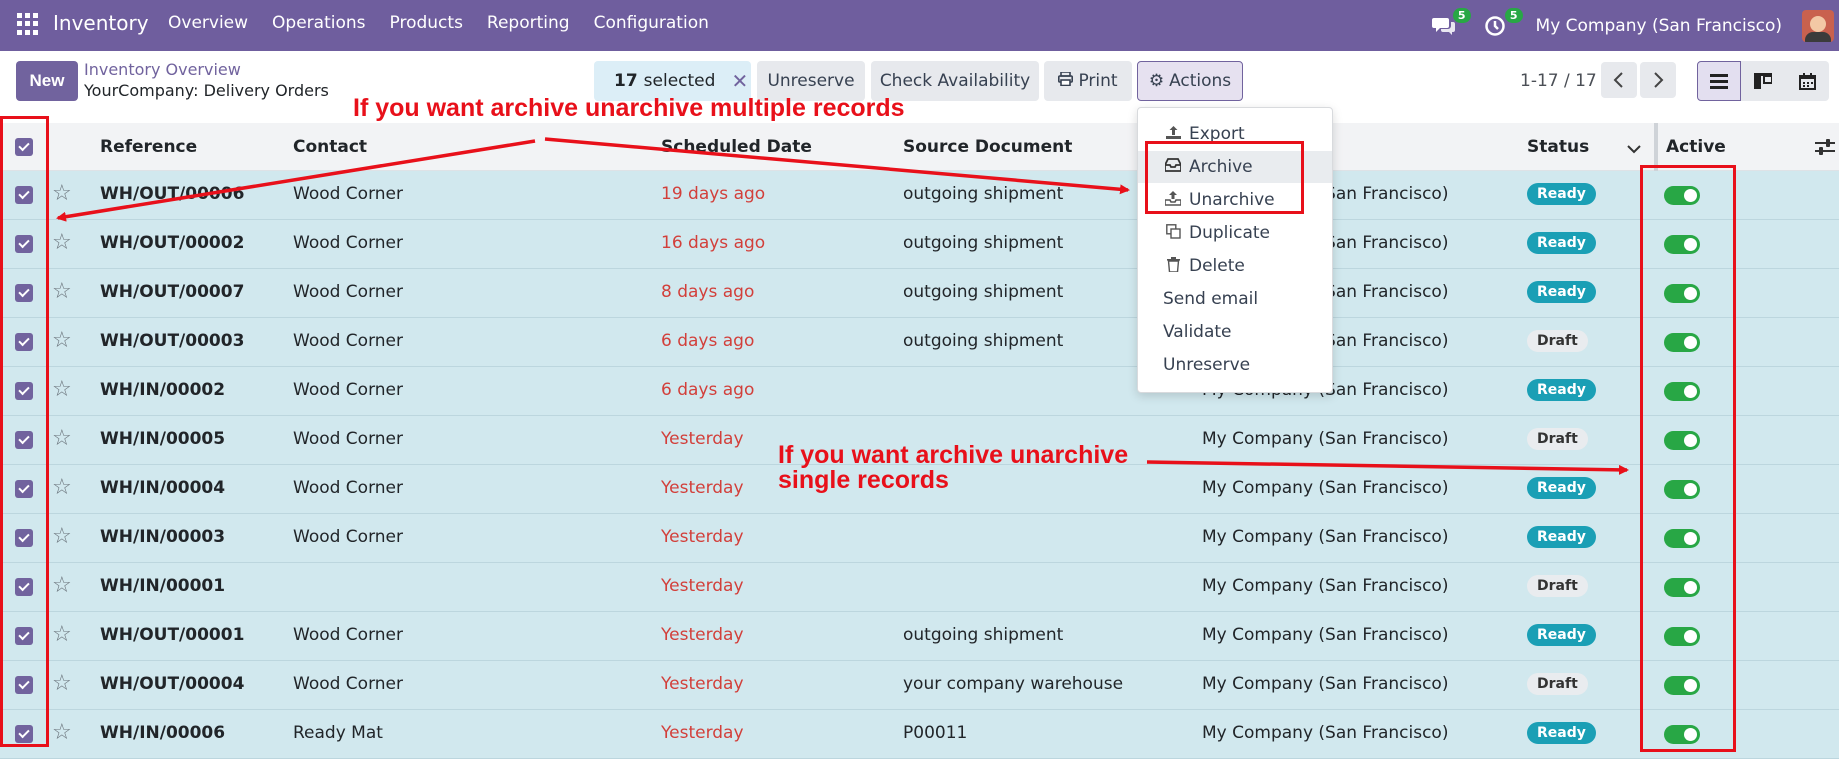 The height and width of the screenshot is (762, 1839). What do you see at coordinates (837, 166) in the screenshot?
I see `arrow-to-archive-menu` at bounding box center [837, 166].